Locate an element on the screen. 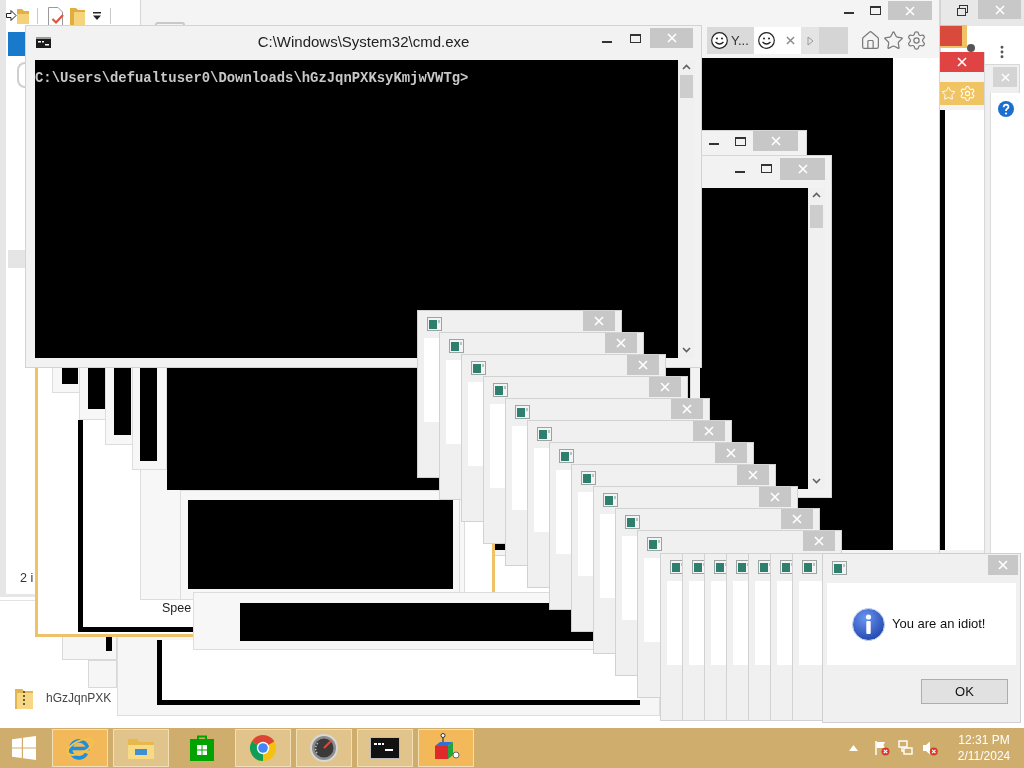  windows-logo-icon is located at coordinates (24, 748).